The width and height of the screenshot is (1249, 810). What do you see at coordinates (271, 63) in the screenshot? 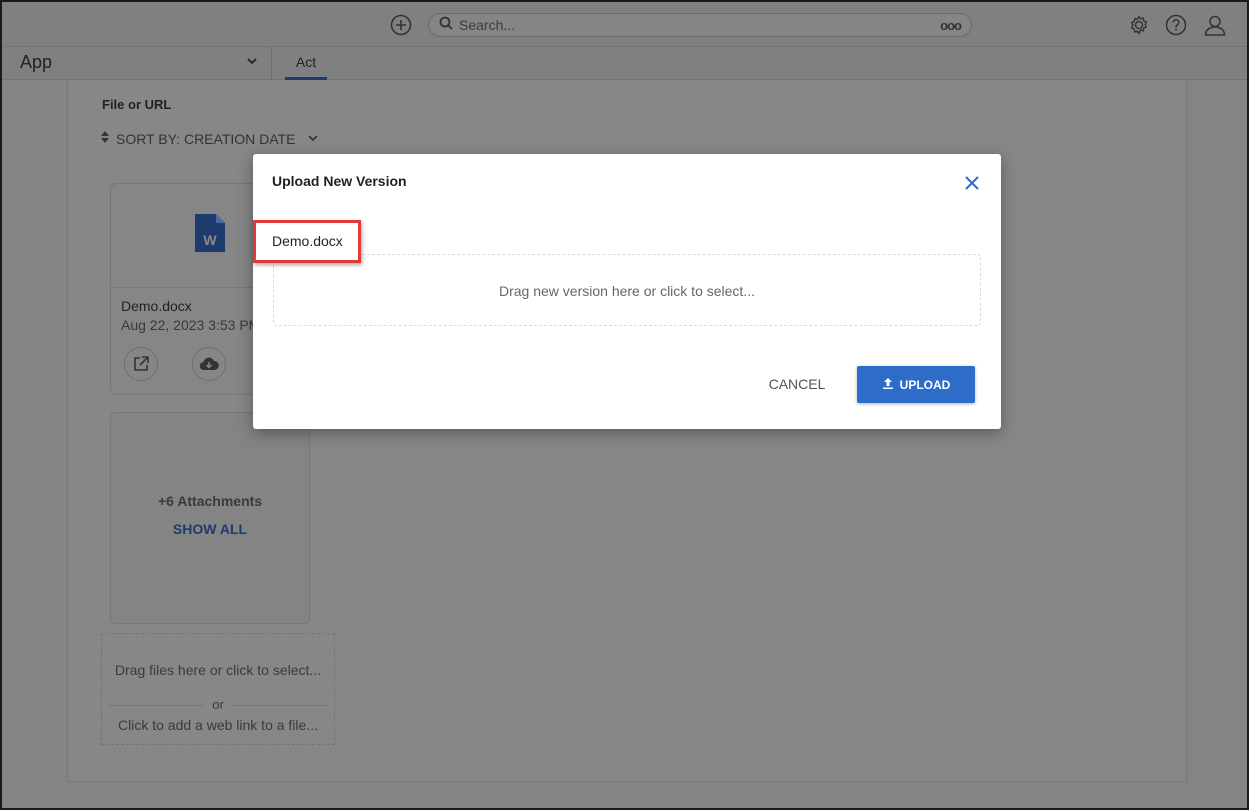
I see `divider` at bounding box center [271, 63].